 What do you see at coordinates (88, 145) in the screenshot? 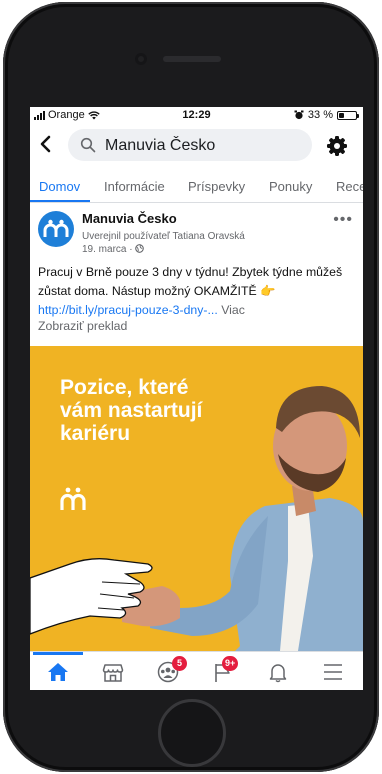
I see `search-icon` at bounding box center [88, 145].